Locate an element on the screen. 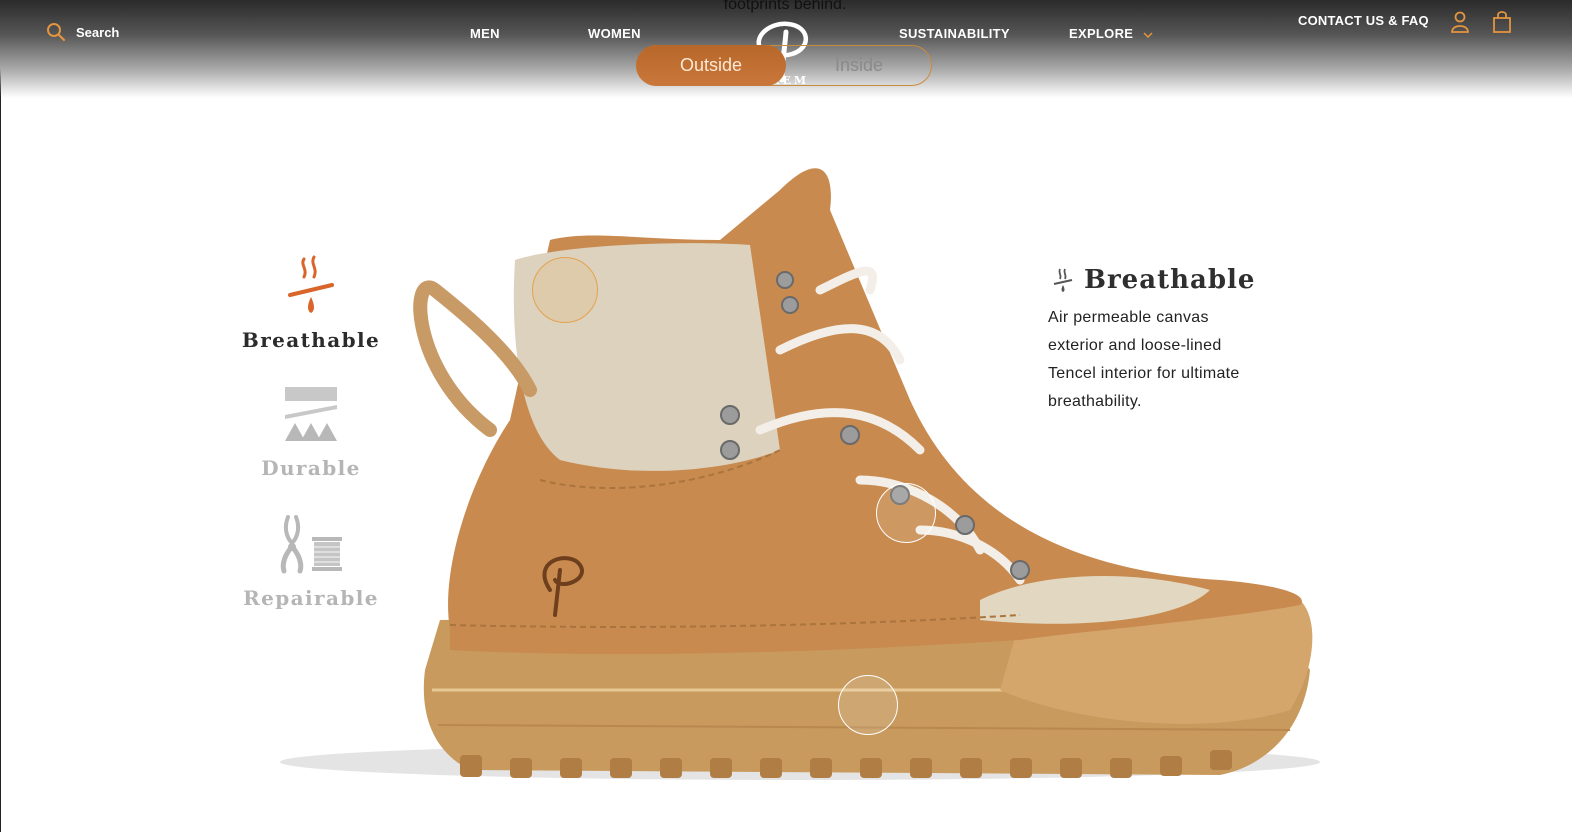  nav-men: MEN is located at coordinates (485, 33).